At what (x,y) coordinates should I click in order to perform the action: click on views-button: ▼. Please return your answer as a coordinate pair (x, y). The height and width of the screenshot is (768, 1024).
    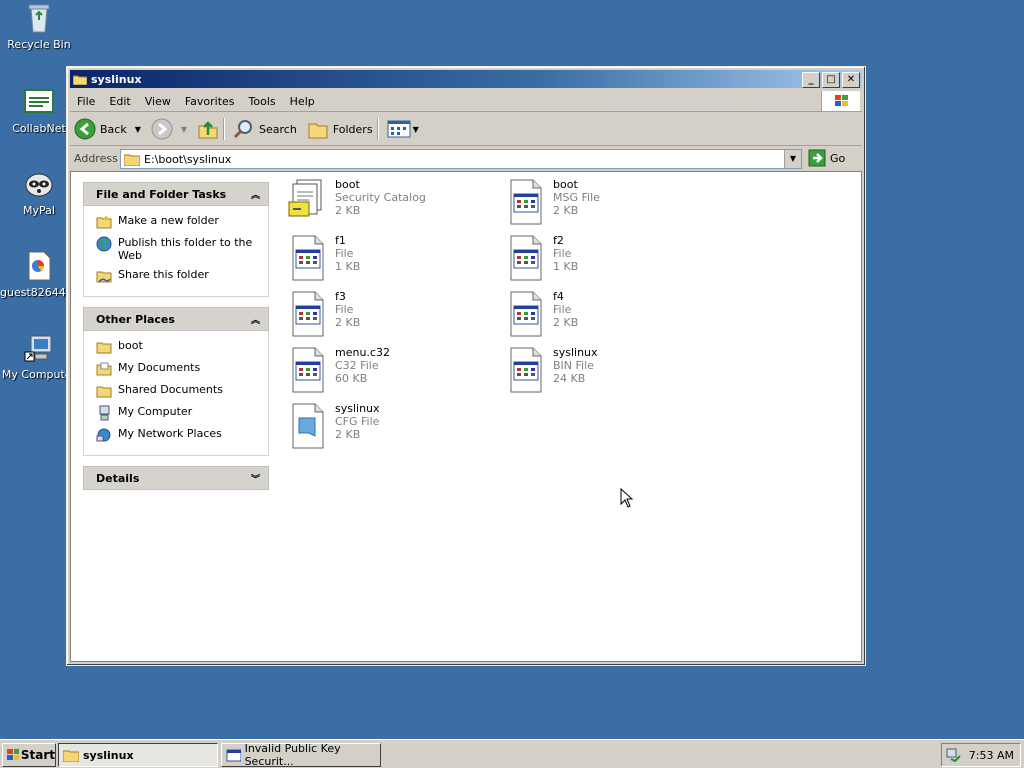
    Looking at the image, I should click on (403, 129).